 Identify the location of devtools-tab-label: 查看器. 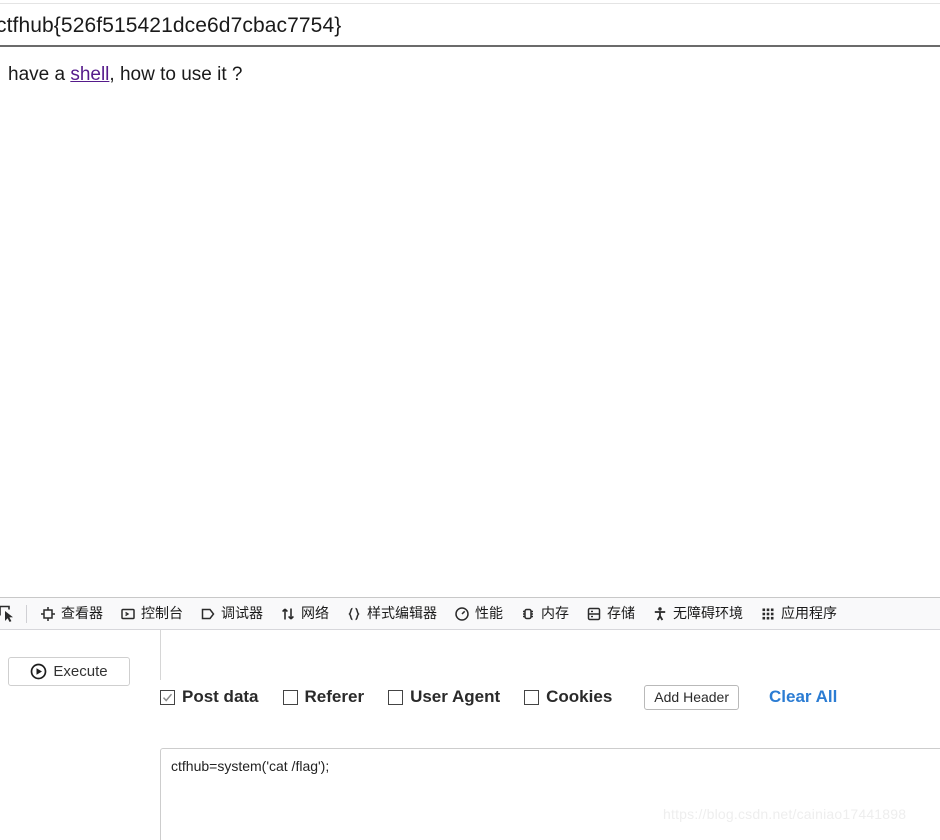
(82, 613).